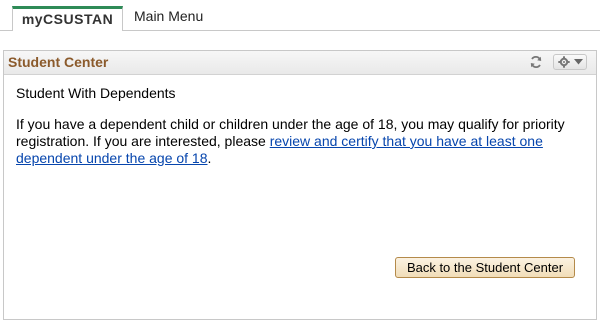 Image resolution: width=600 pixels, height=322 pixels. What do you see at coordinates (58, 62) in the screenshot?
I see `pagelet-title: Student Center` at bounding box center [58, 62].